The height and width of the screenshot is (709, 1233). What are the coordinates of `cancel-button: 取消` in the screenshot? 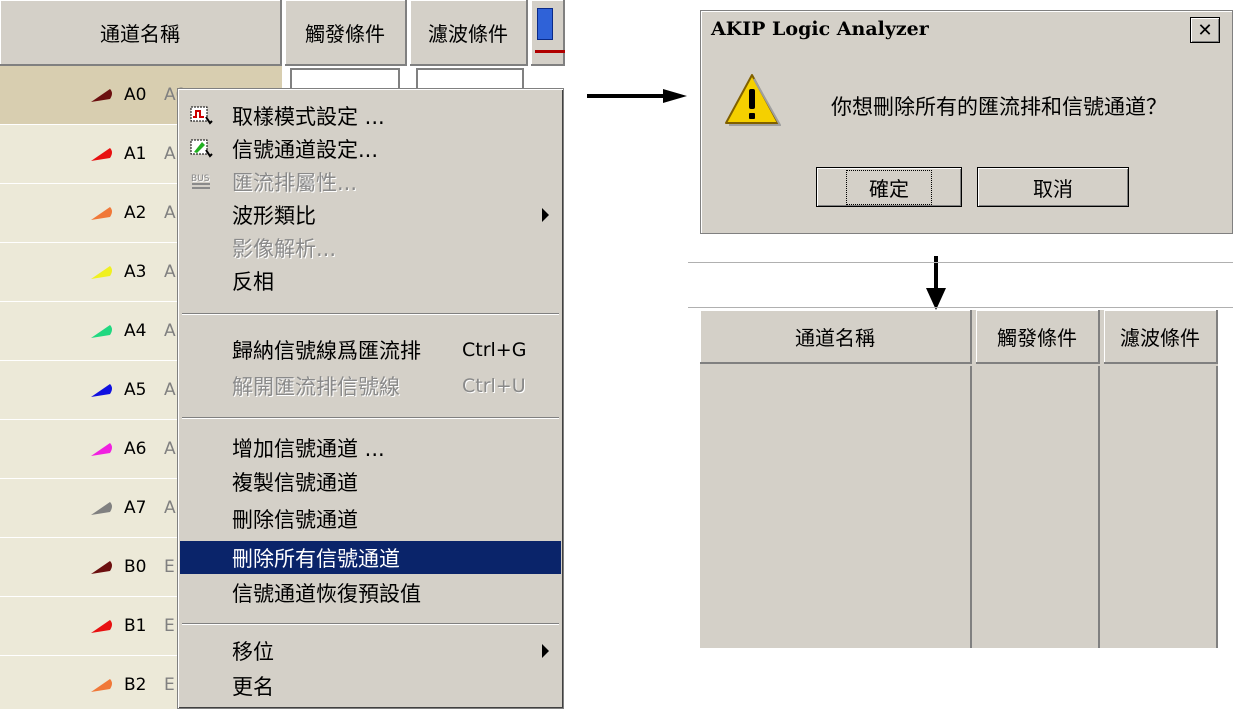 It's located at (1053, 187).